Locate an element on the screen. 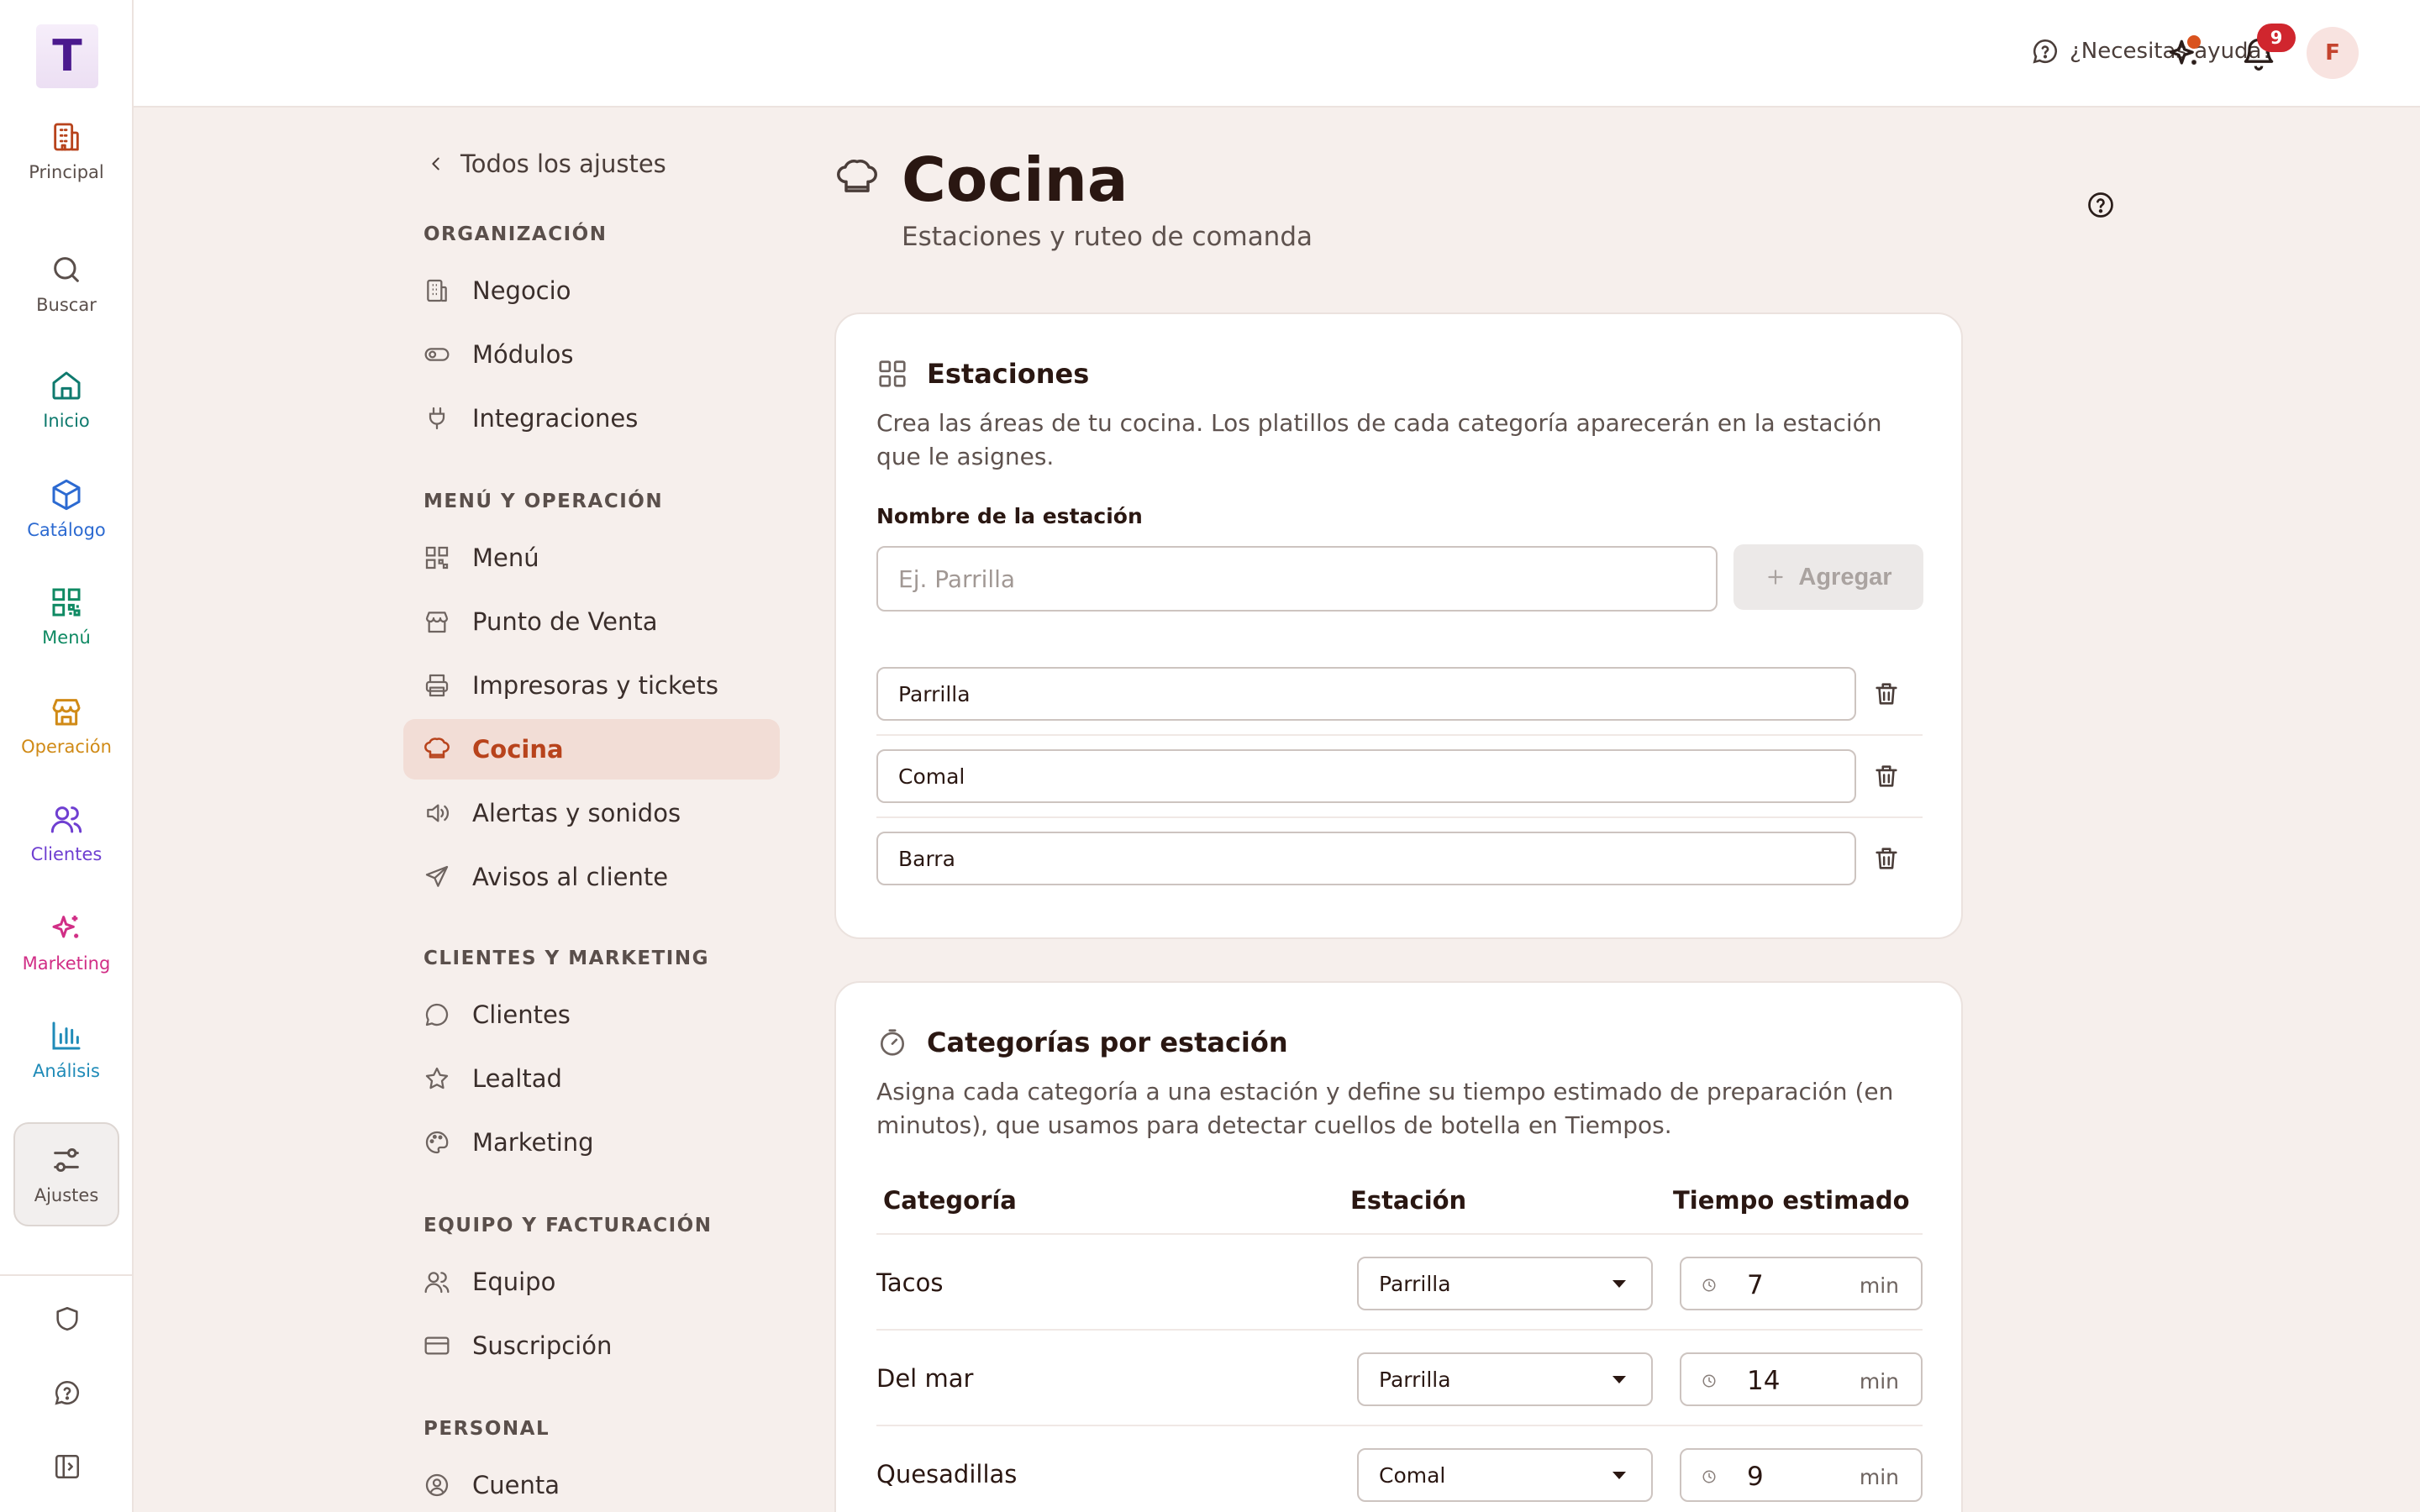 This screenshot has width=2420, height=1512. rail-item-marketing: Marketing is located at coordinates (66, 942).